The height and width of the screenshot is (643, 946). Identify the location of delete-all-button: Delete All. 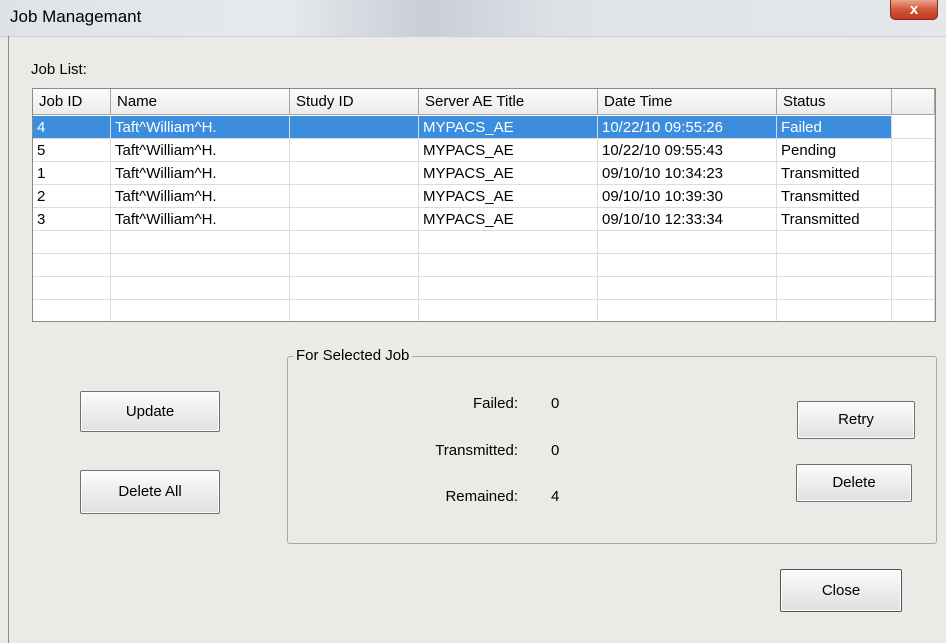
(150, 492).